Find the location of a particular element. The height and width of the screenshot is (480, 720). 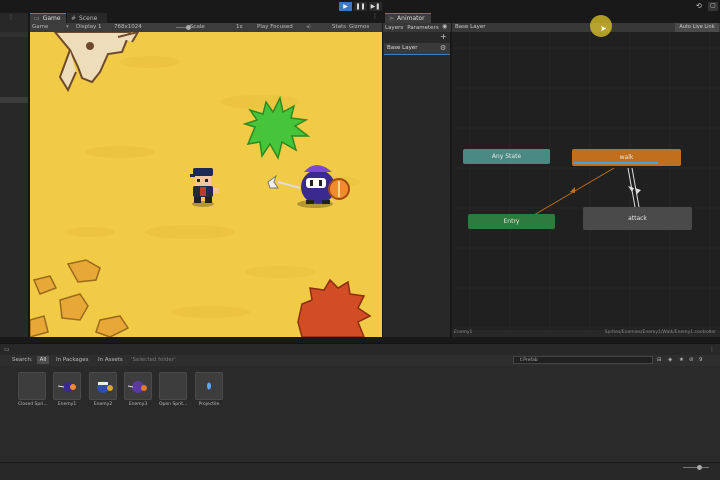

play-icon: ▶ is located at coordinates (345, 6).